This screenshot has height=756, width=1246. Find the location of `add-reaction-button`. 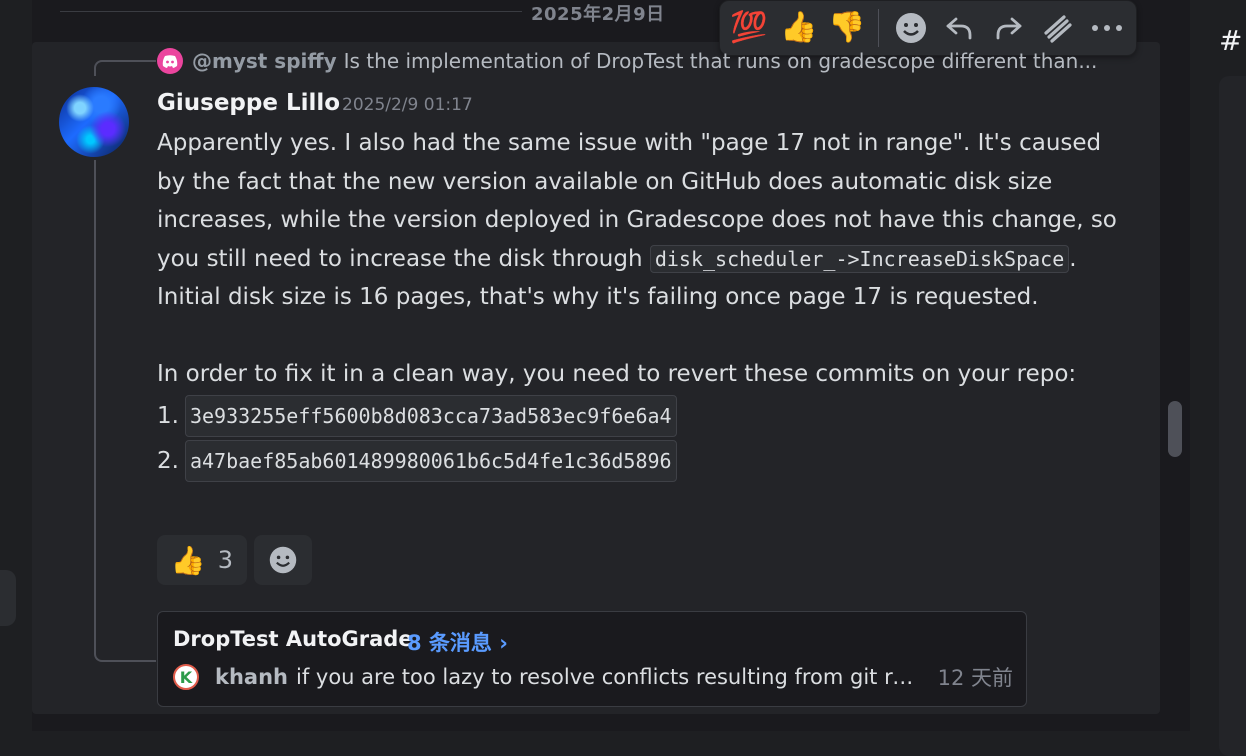

add-reaction-button is located at coordinates (283, 560).